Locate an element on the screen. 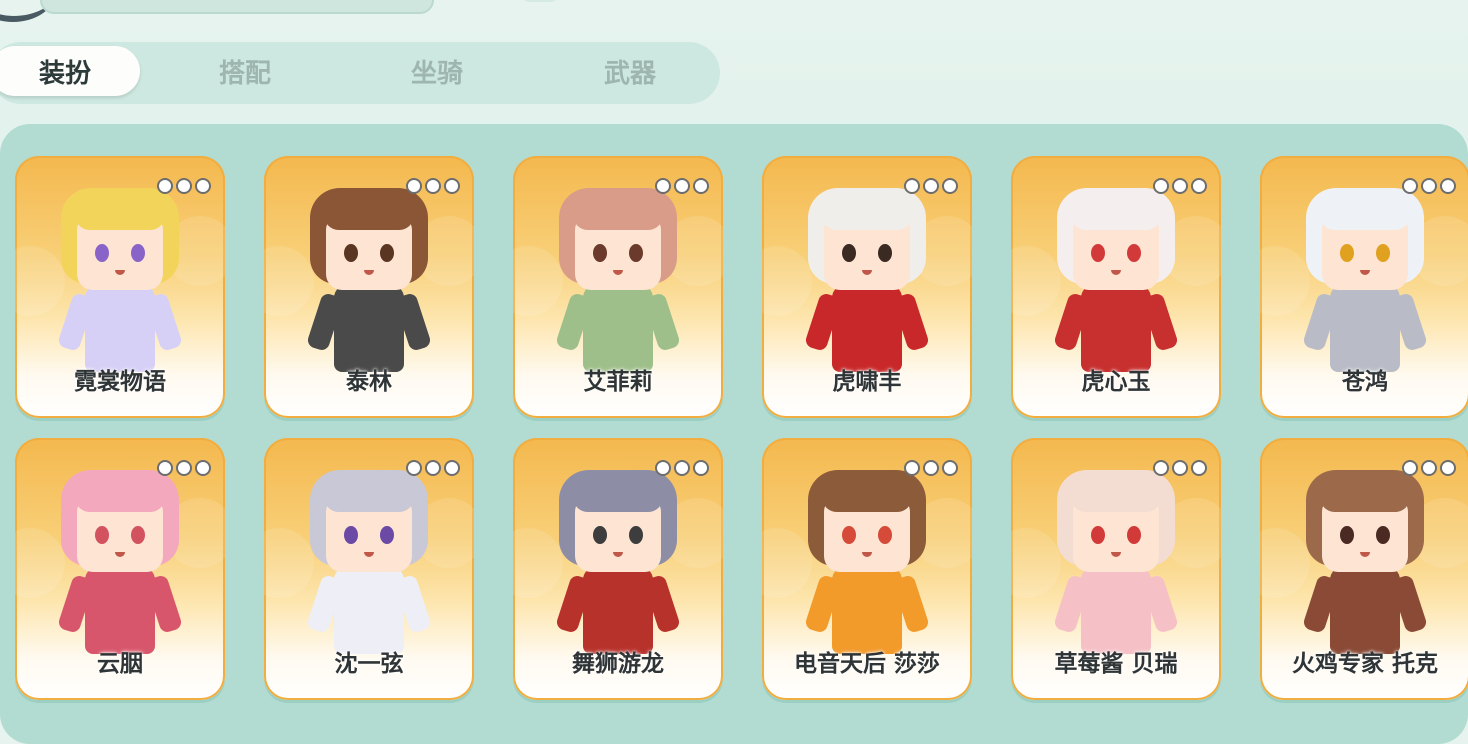  skin-card: 霓裳物语 is located at coordinates (120, 287).